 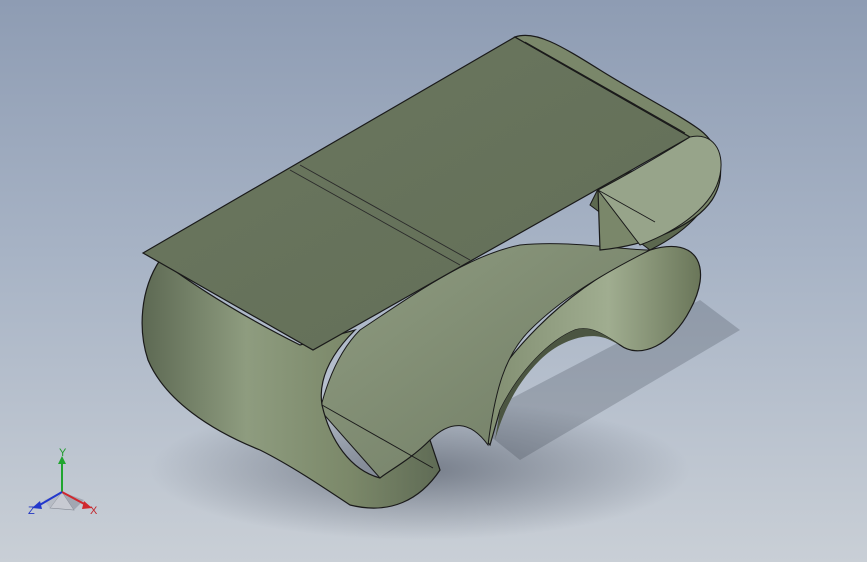 What do you see at coordinates (94, 511) in the screenshot?
I see `triad-x-label: X` at bounding box center [94, 511].